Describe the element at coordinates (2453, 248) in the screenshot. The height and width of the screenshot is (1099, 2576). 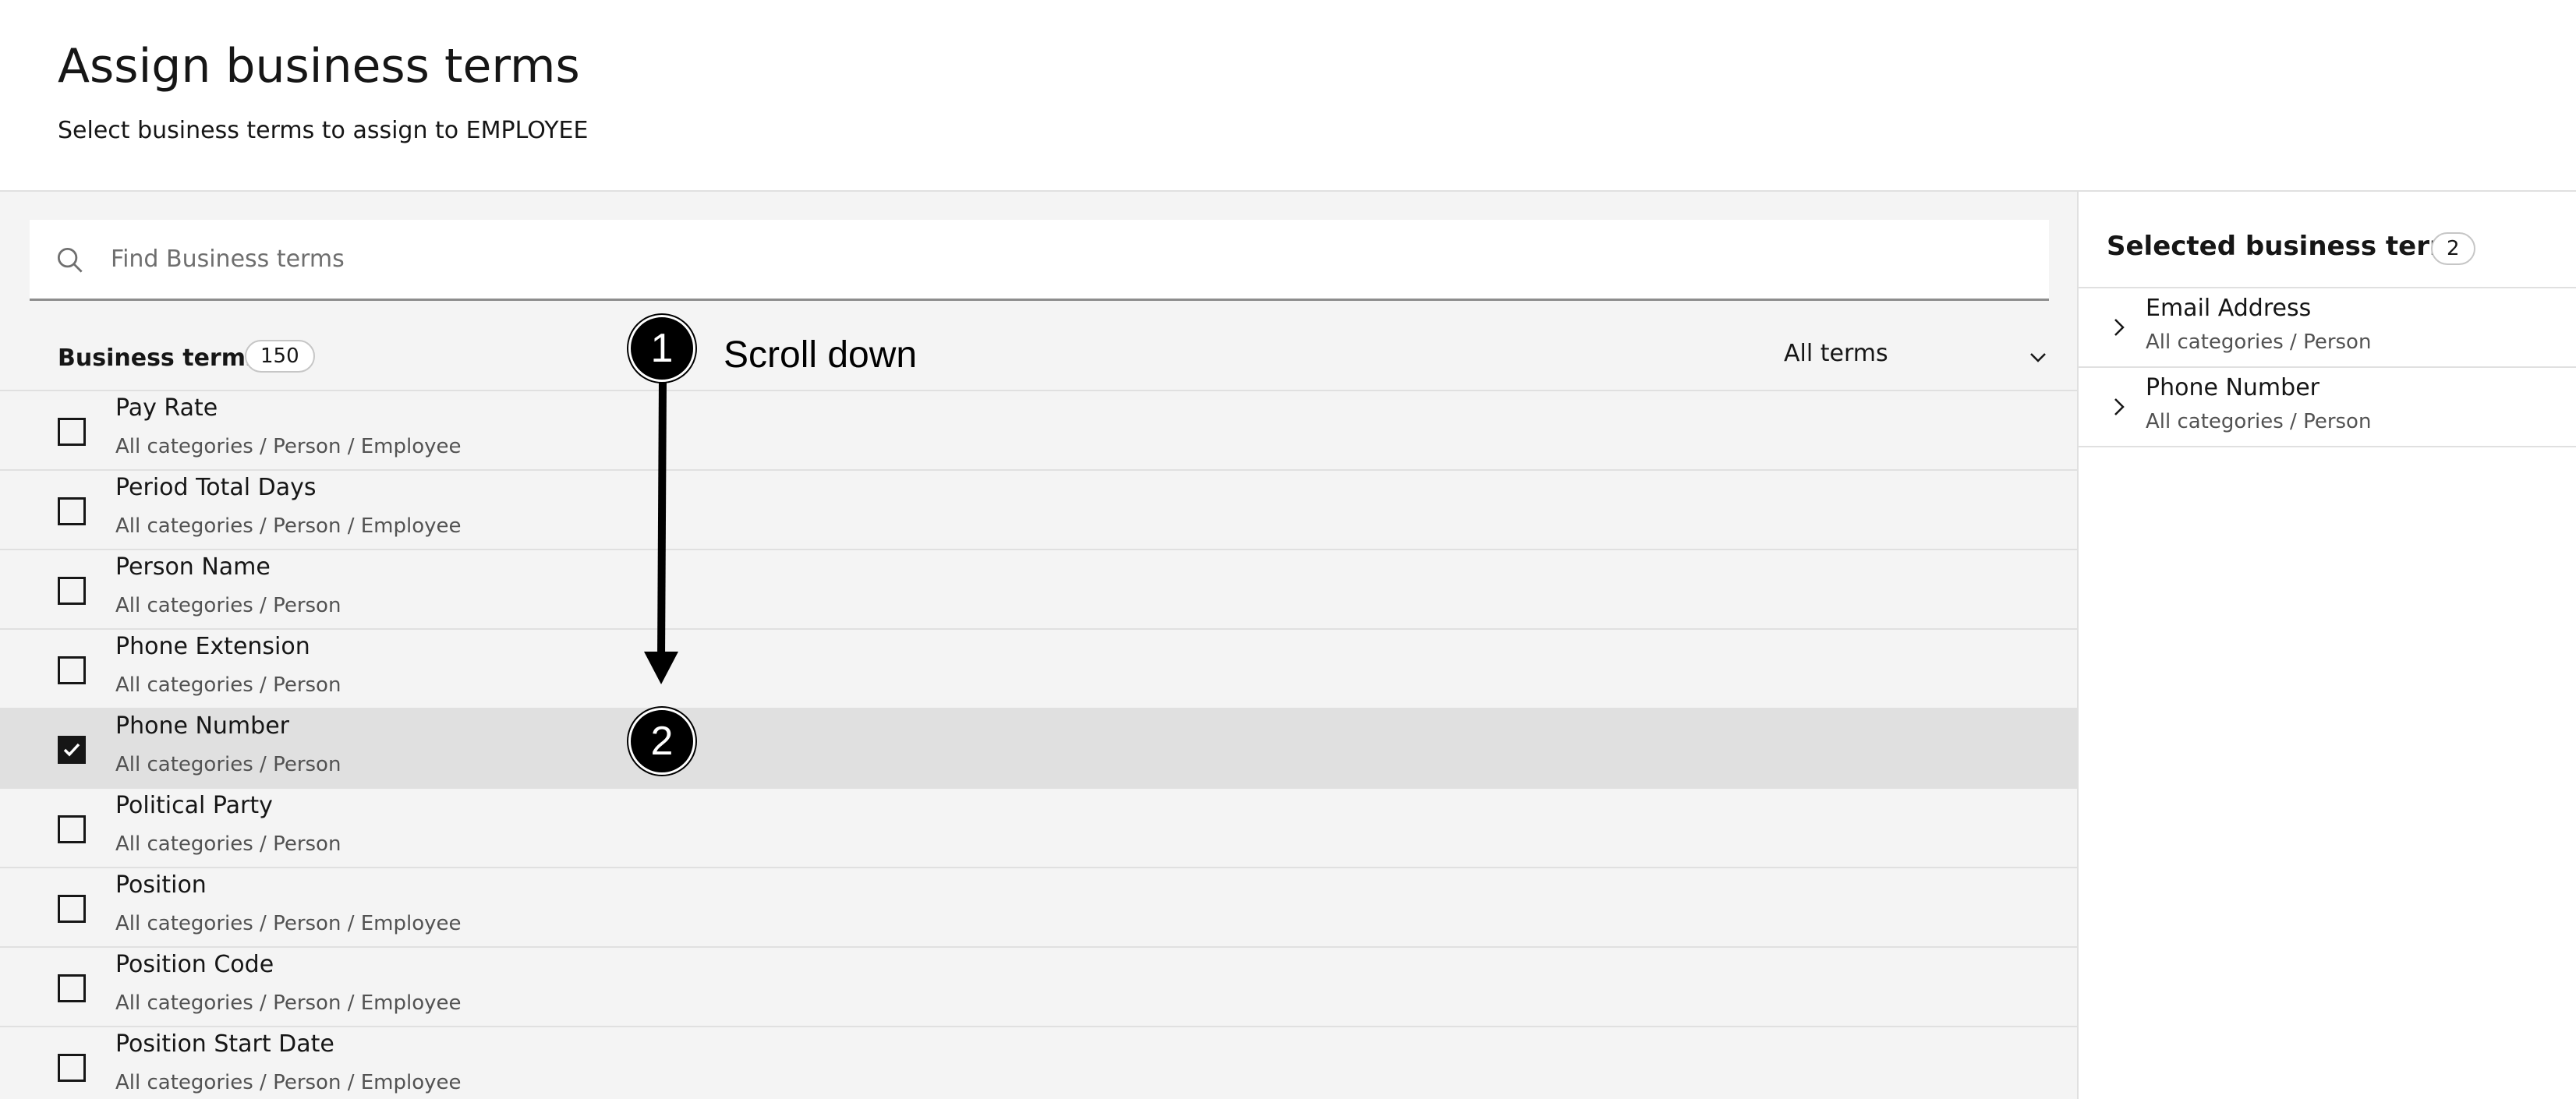
I see `selected-count-badge: 2` at that location.